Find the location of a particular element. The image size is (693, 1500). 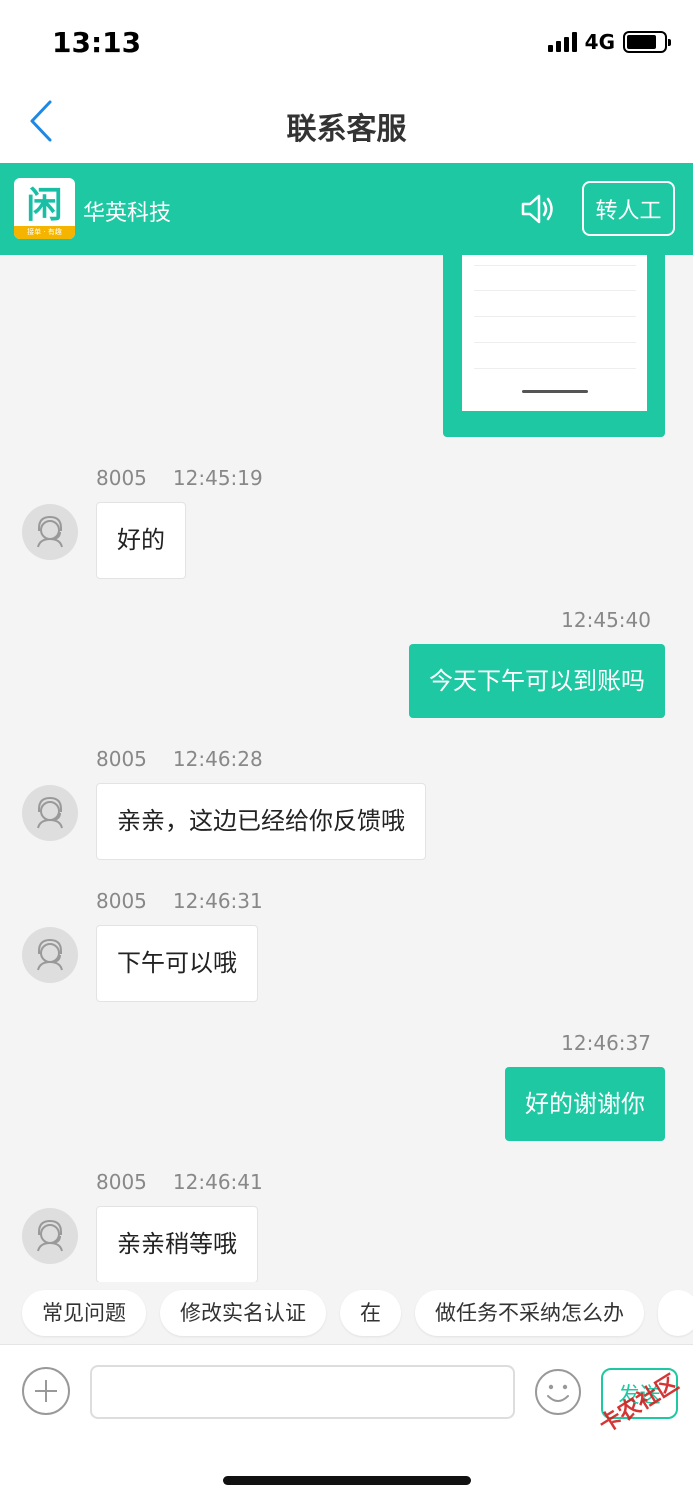

message-meta: 8005 12:46:31 is located at coordinates (179, 901).